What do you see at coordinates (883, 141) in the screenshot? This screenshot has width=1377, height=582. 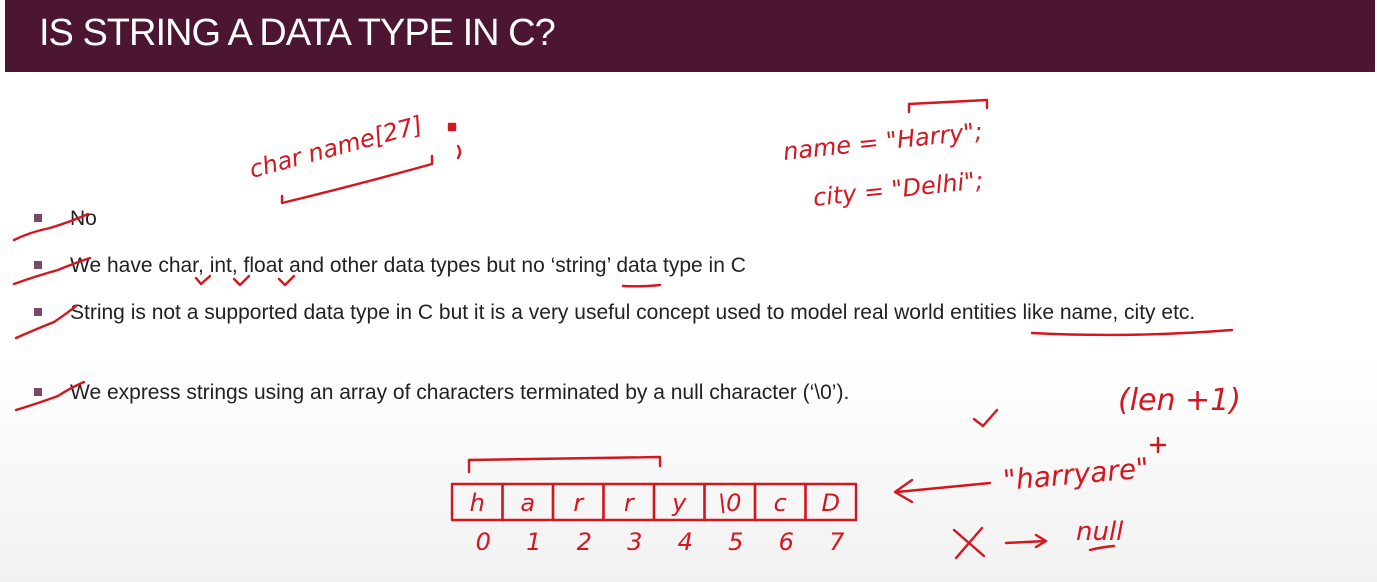 I see `name-assignment-annotation: name = "Harry";` at bounding box center [883, 141].